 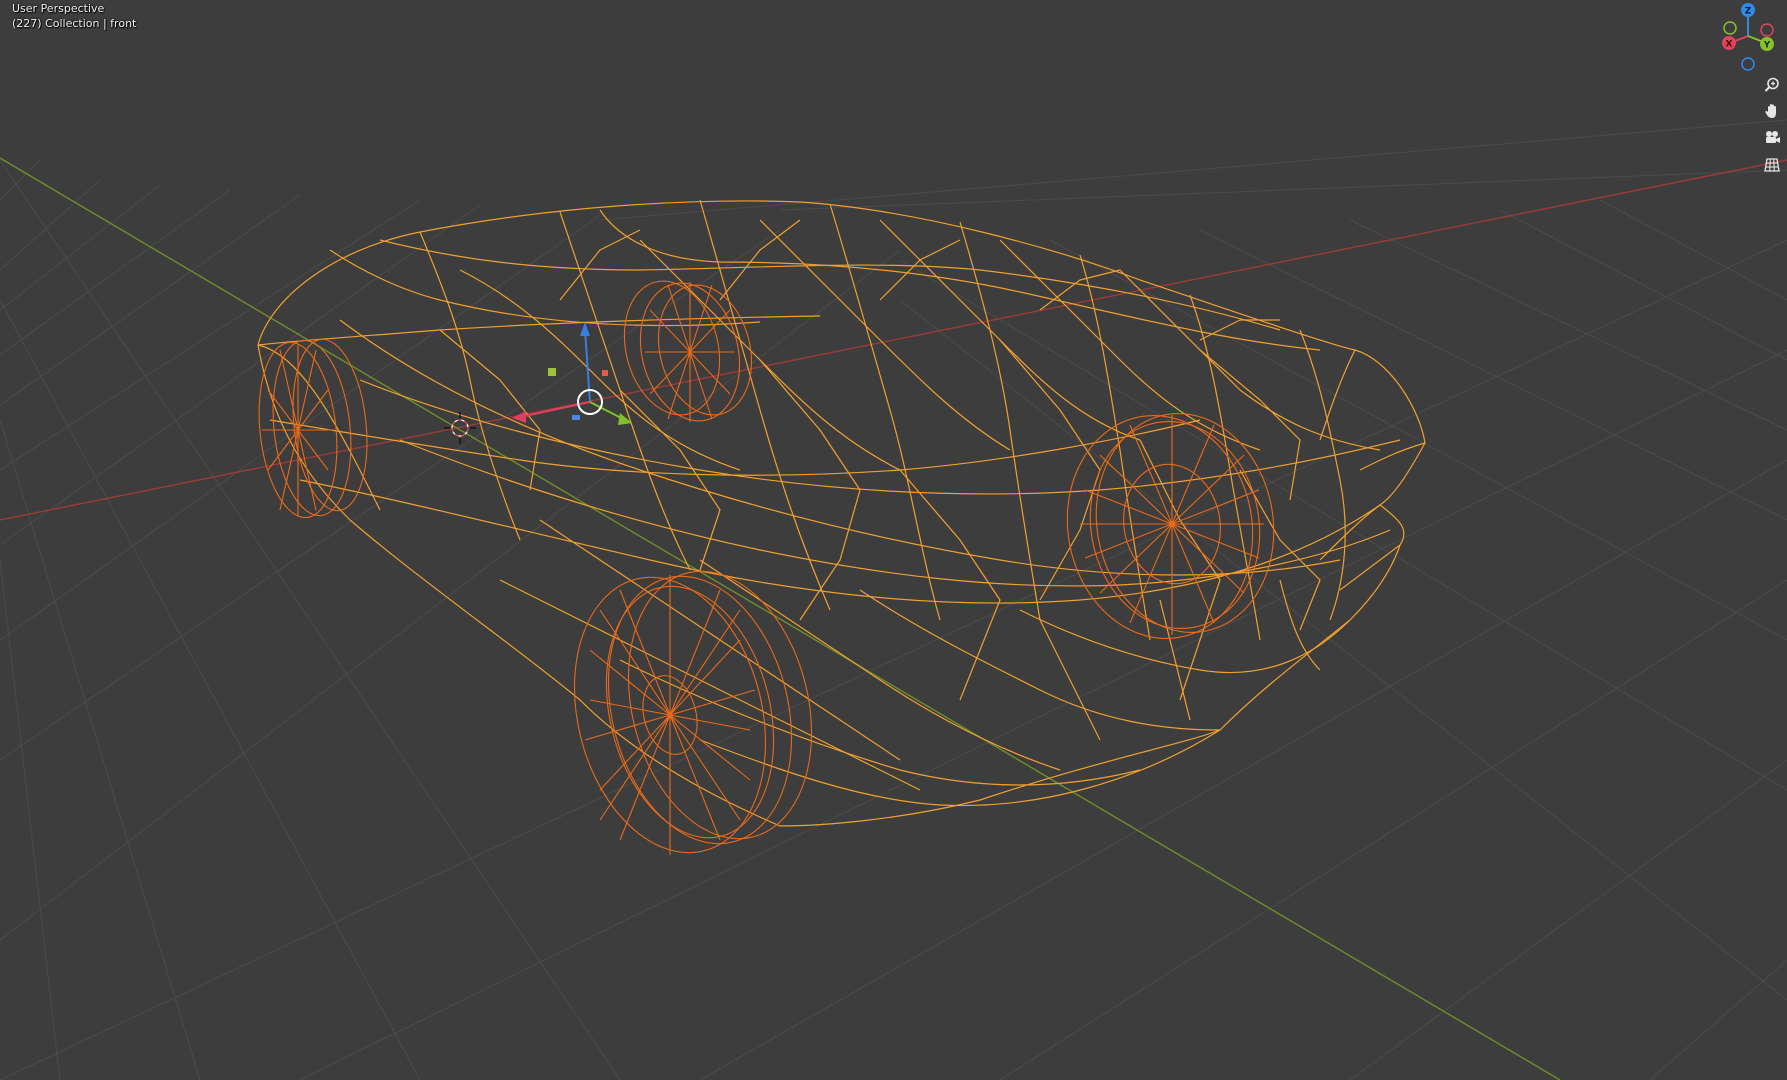 I want to click on neg-y-axis-ball, so click(x=1730, y=28).